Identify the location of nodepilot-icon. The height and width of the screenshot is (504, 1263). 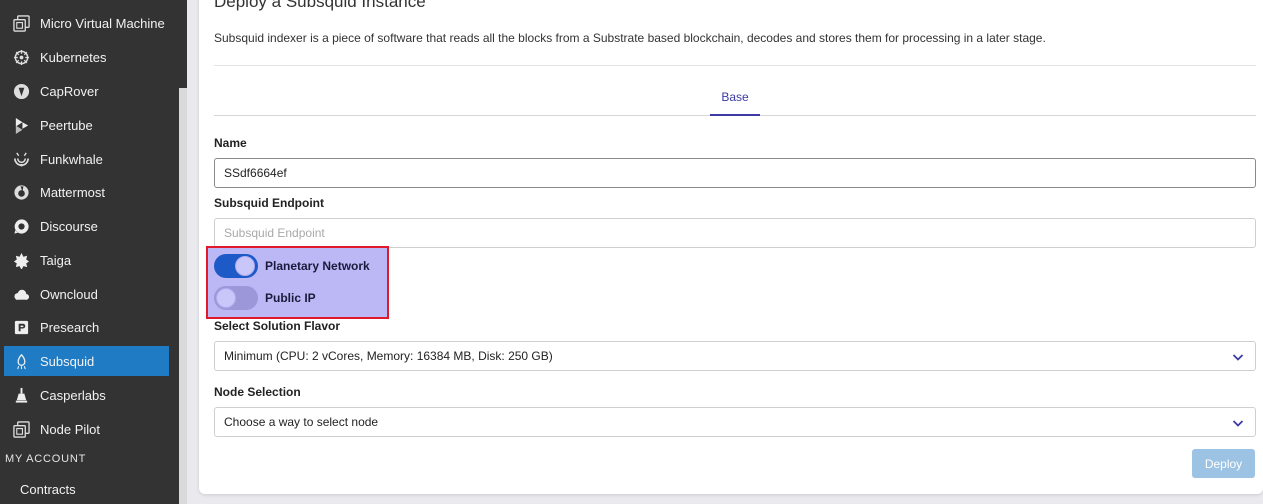
(21, 429).